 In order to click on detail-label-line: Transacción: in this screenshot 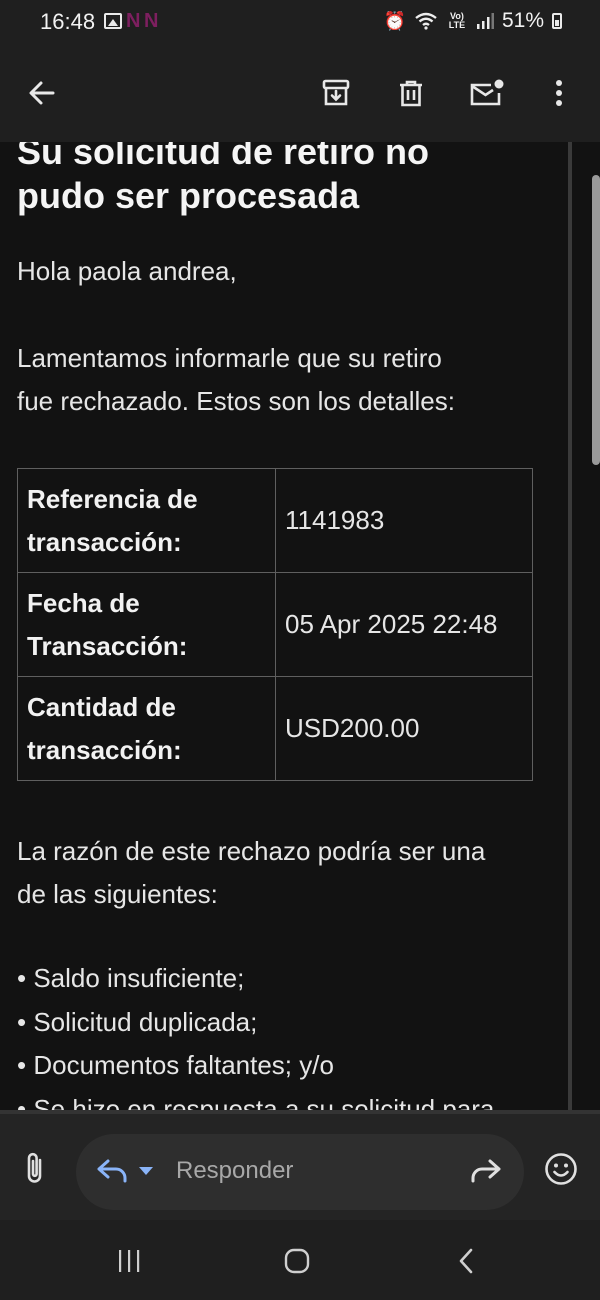, I will do `click(107, 645)`.